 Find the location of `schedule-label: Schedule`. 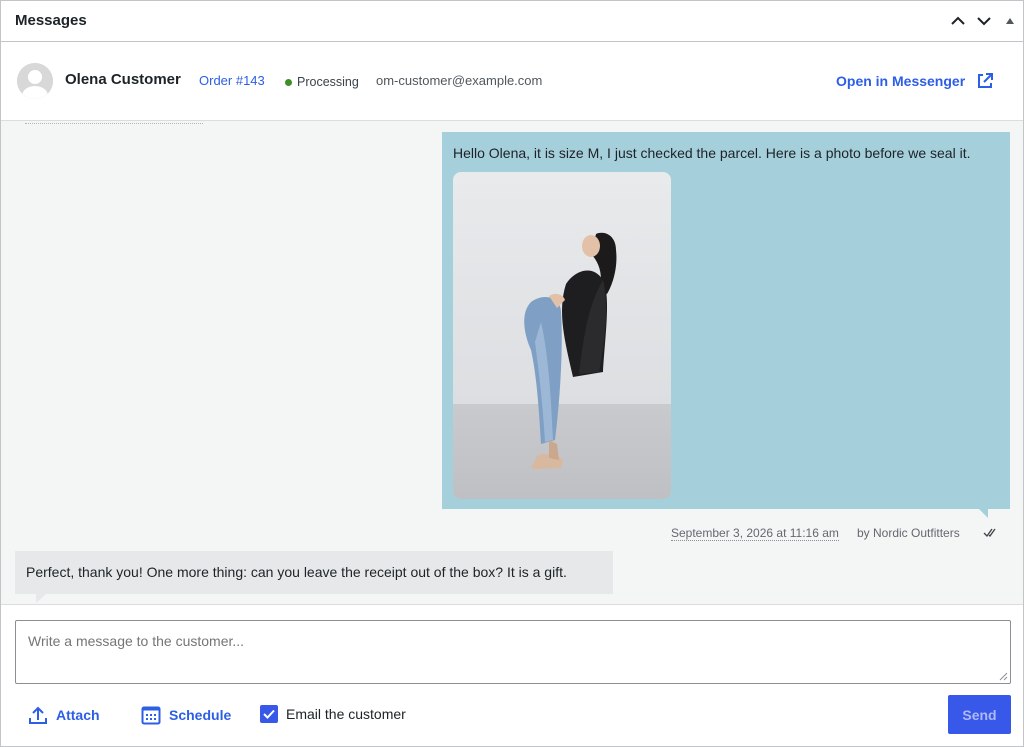

schedule-label: Schedule is located at coordinates (200, 715).